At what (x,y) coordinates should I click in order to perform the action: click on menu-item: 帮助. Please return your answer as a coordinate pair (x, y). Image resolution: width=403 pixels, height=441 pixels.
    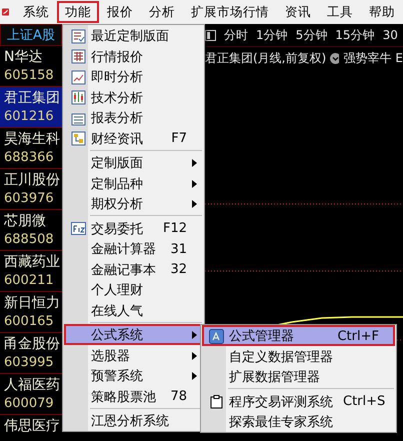
    Looking at the image, I should click on (382, 12).